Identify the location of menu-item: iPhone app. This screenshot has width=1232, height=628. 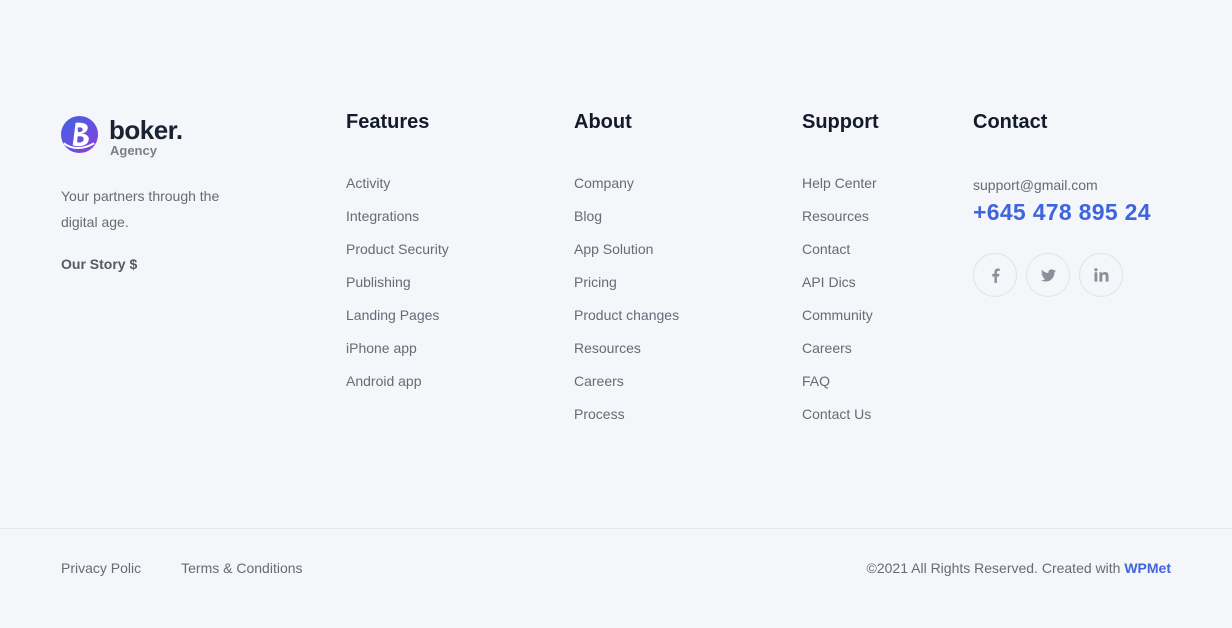
(397, 348).